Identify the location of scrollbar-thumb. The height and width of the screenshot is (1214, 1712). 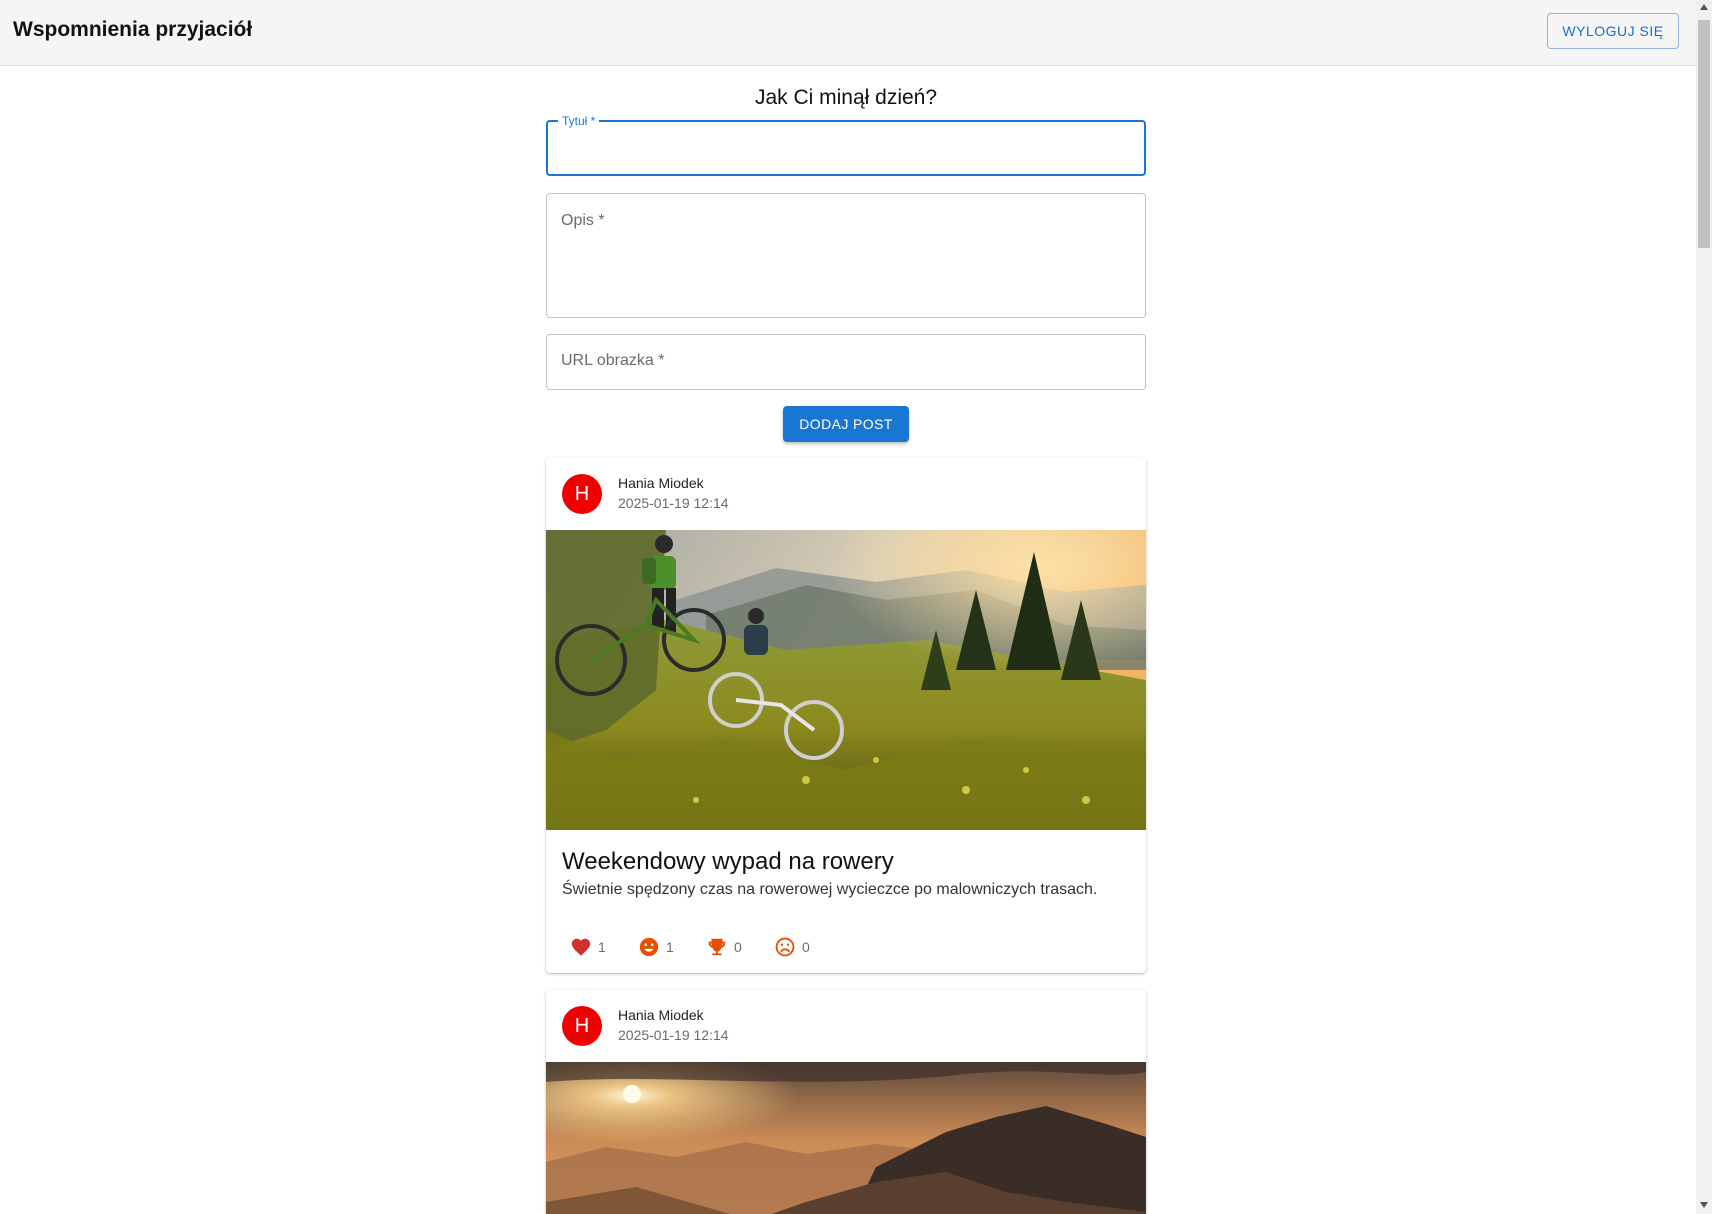
(1704, 134).